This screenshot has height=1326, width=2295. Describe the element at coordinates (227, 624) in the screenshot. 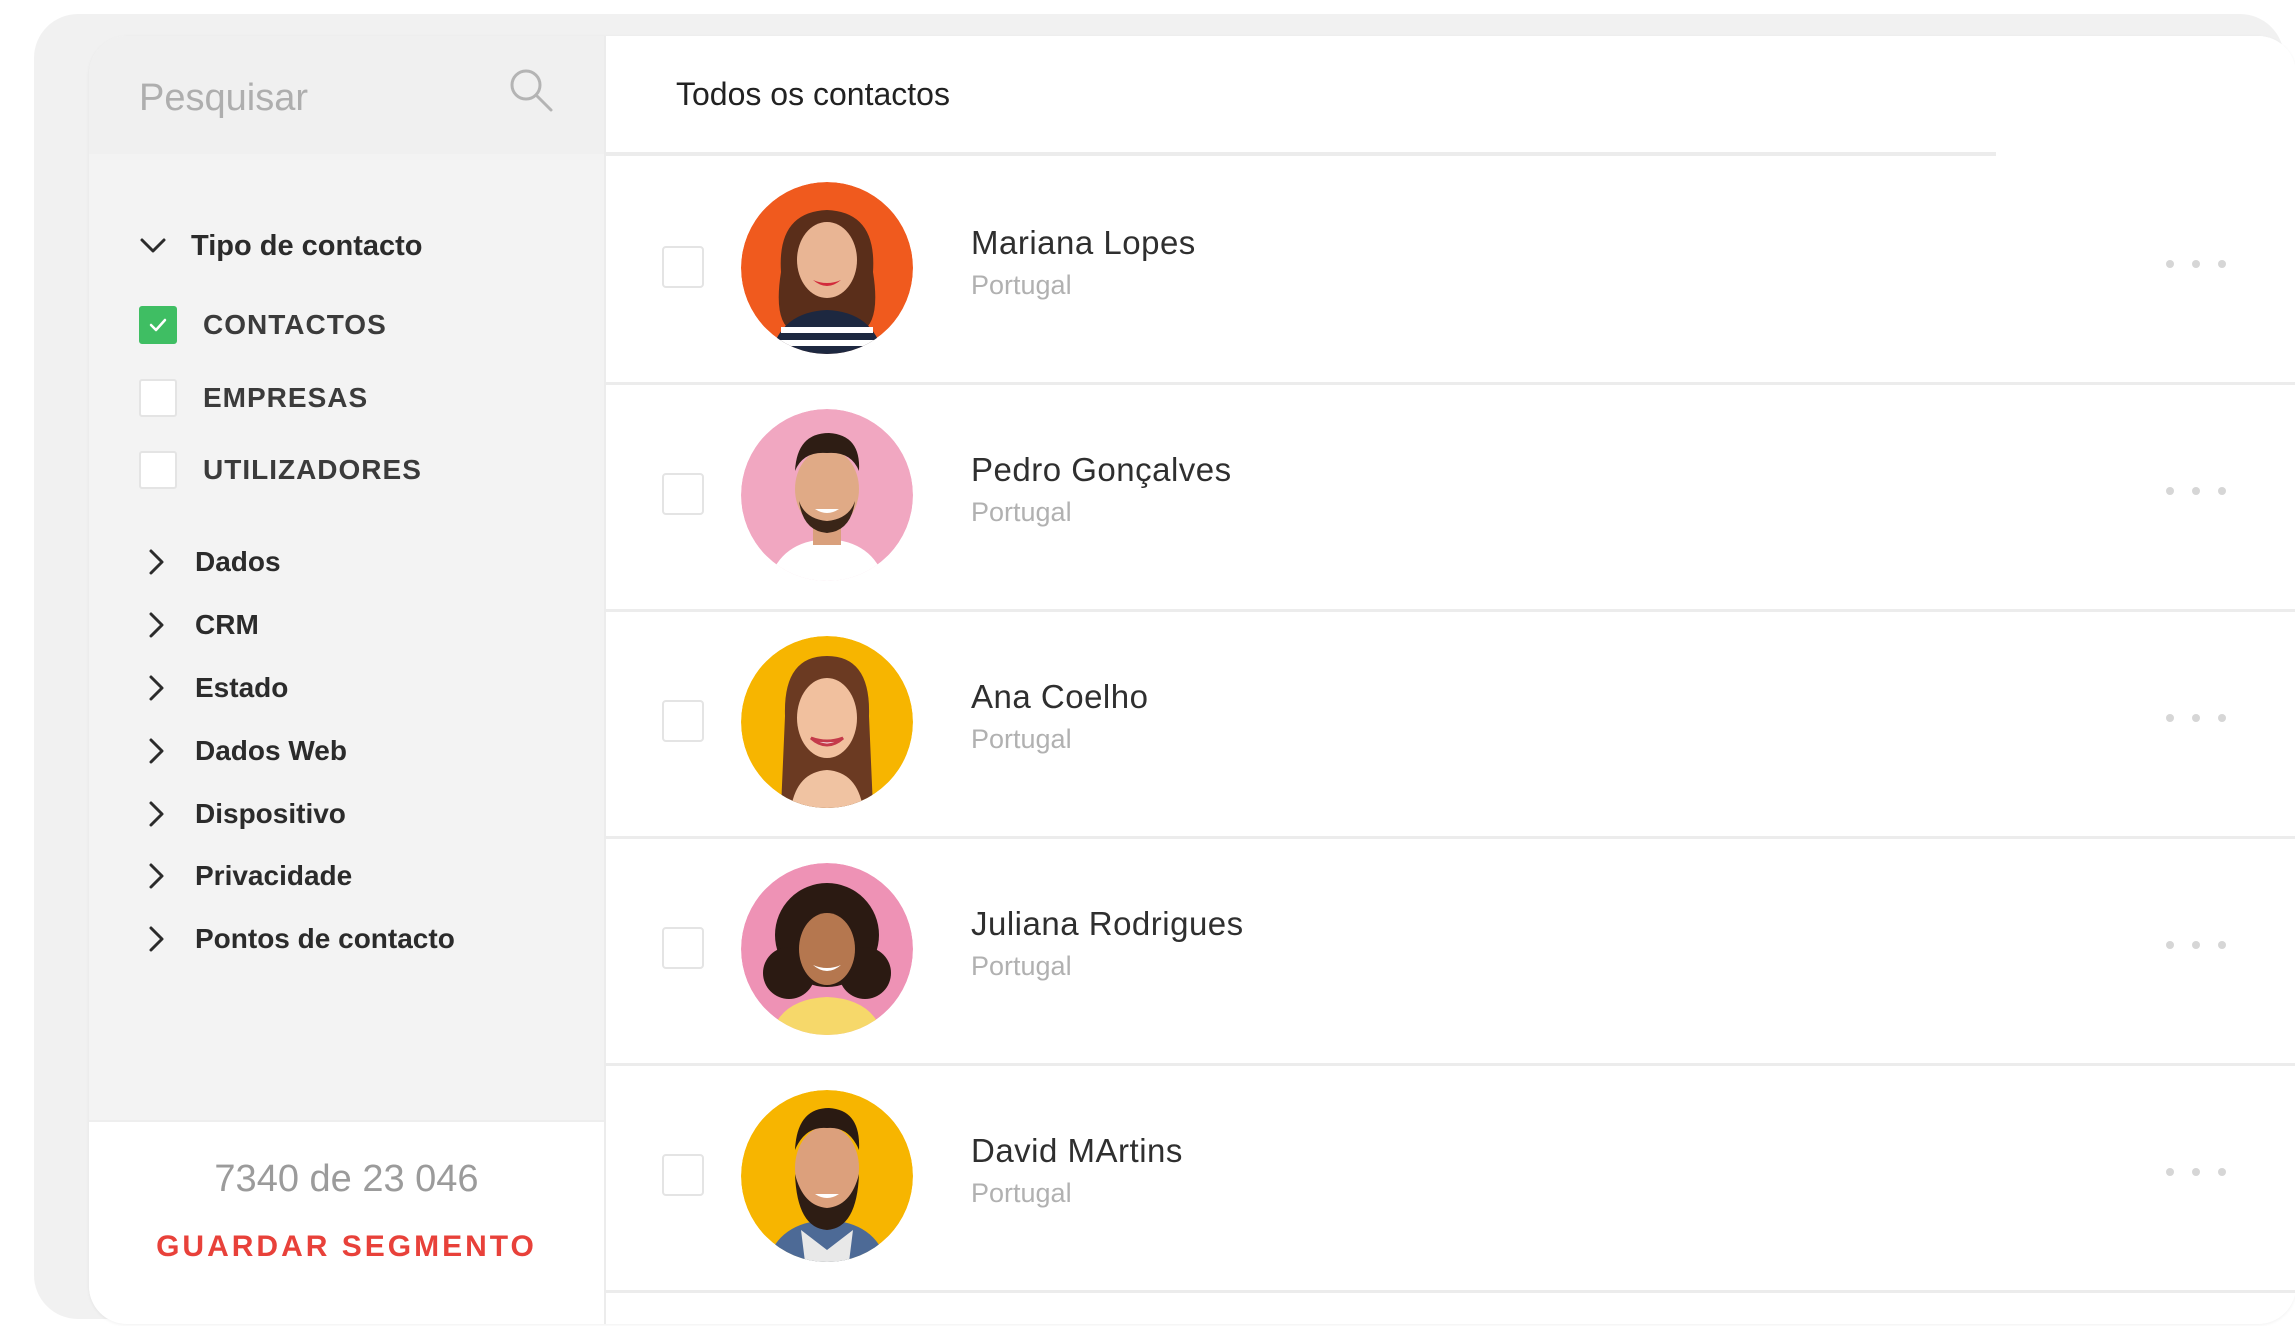

I see `category-label: CRM` at that location.